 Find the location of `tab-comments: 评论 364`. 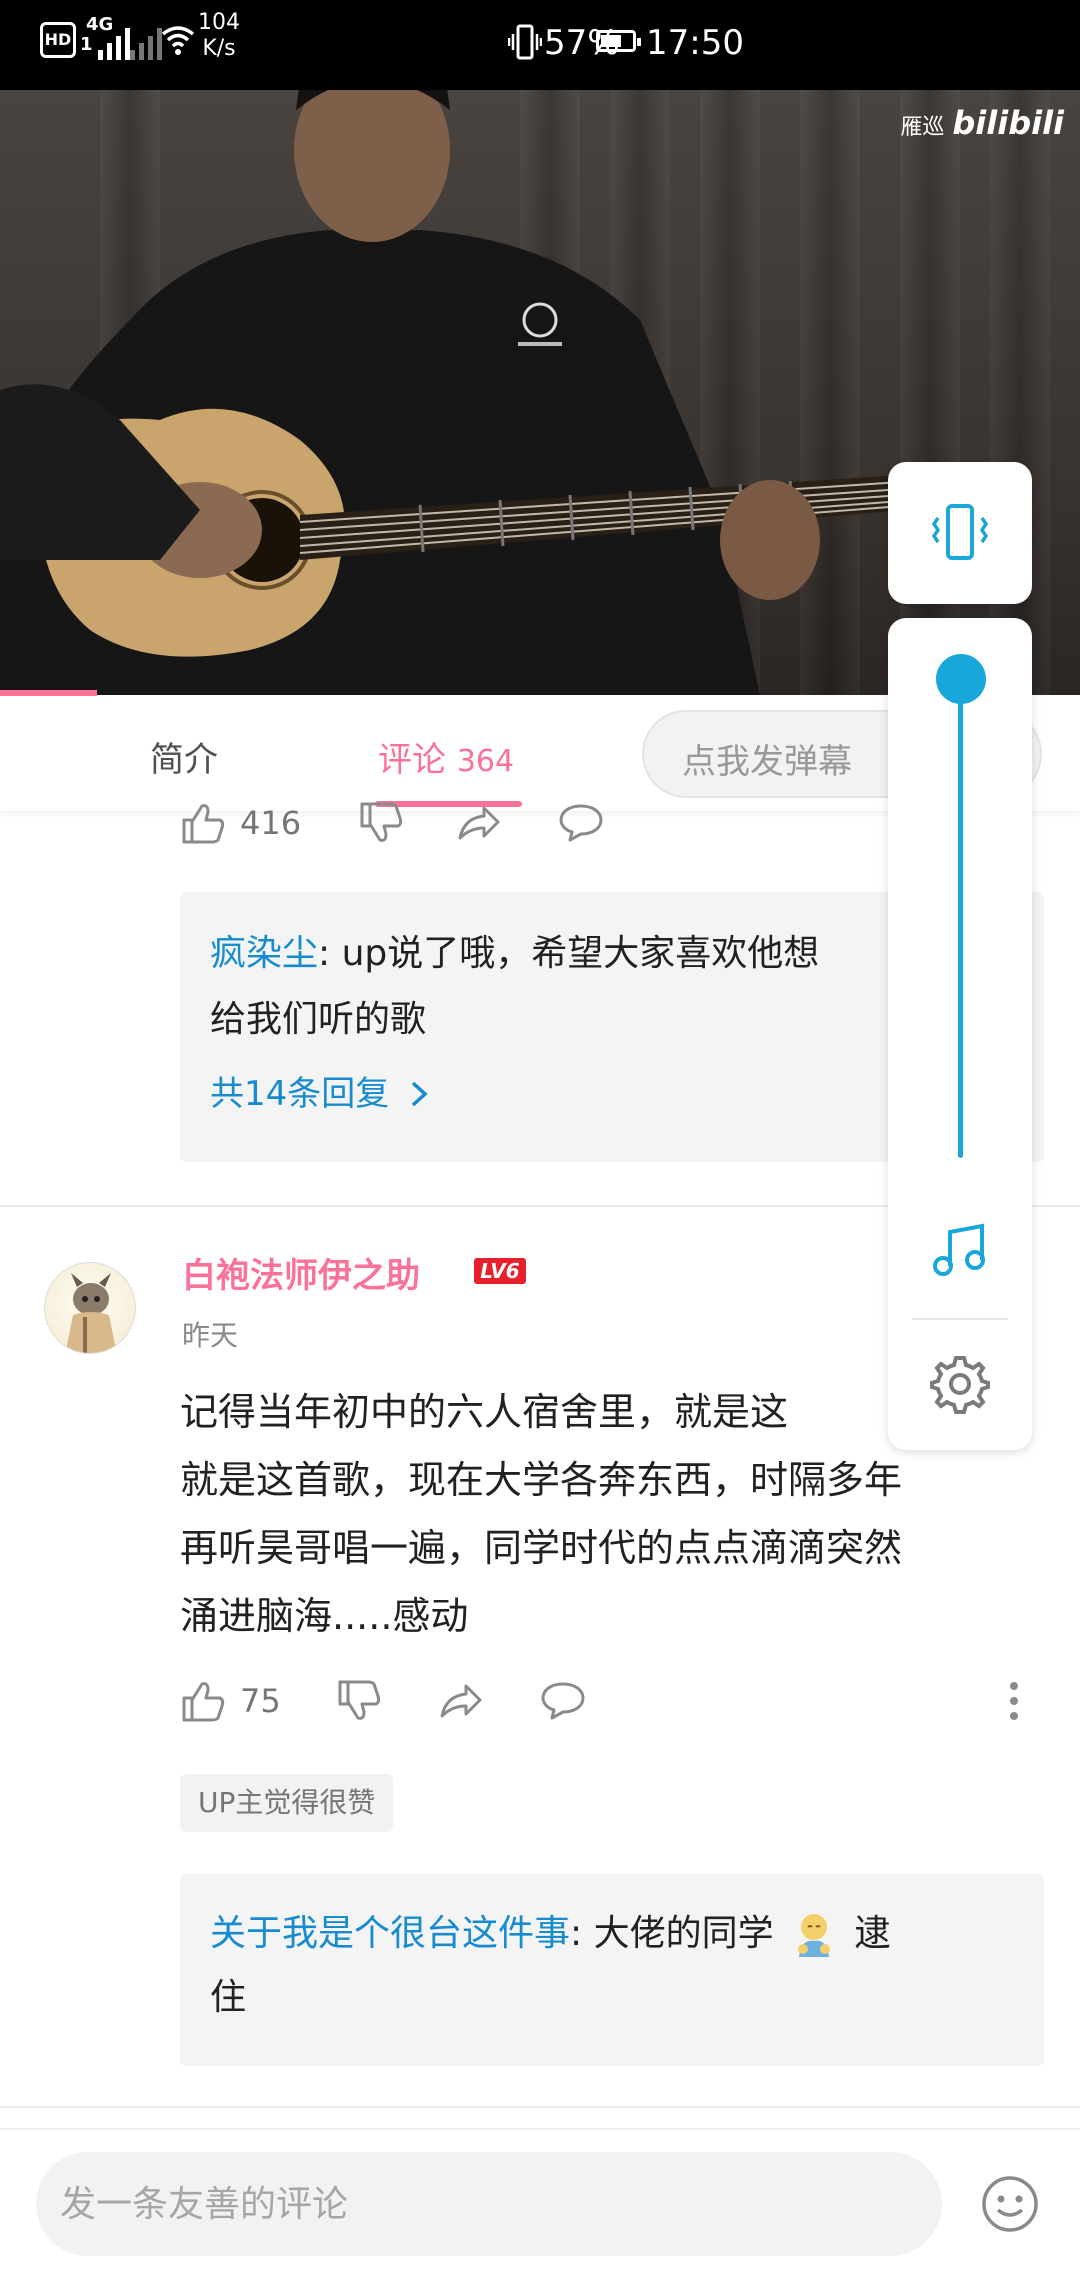

tab-comments: 评论 364 is located at coordinates (446, 756).